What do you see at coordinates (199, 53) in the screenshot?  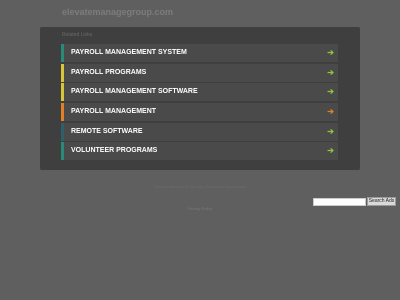 I see `link-item: PAYROLL MANAGEMENT SYSTEM ➔` at bounding box center [199, 53].